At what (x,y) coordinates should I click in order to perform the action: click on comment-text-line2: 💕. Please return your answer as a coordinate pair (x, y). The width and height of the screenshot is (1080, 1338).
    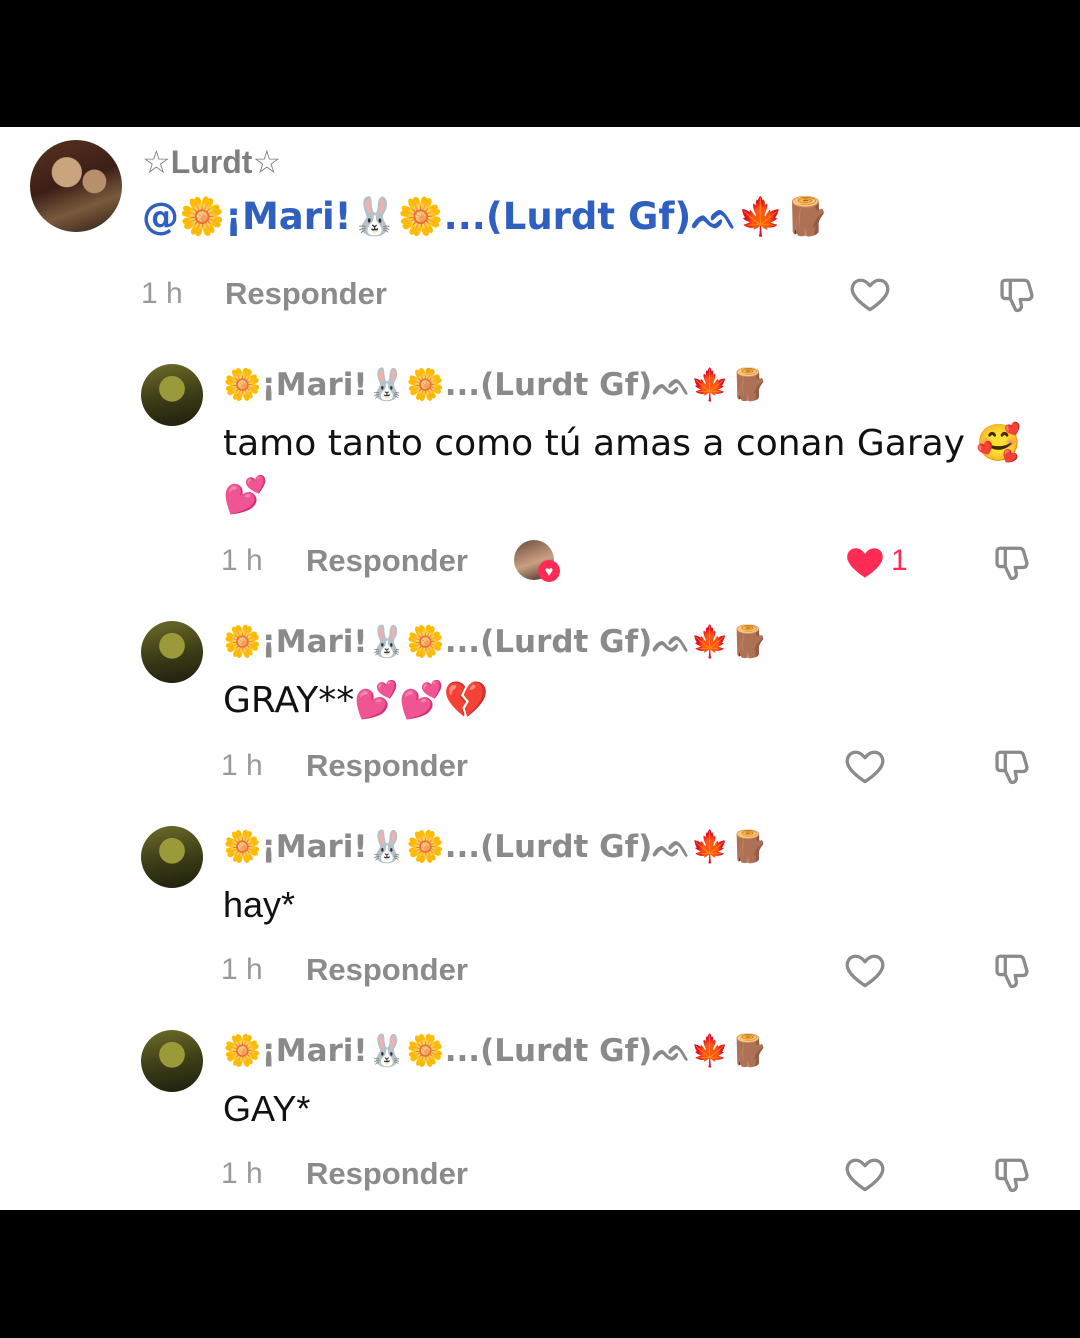
    Looking at the image, I should click on (245, 495).